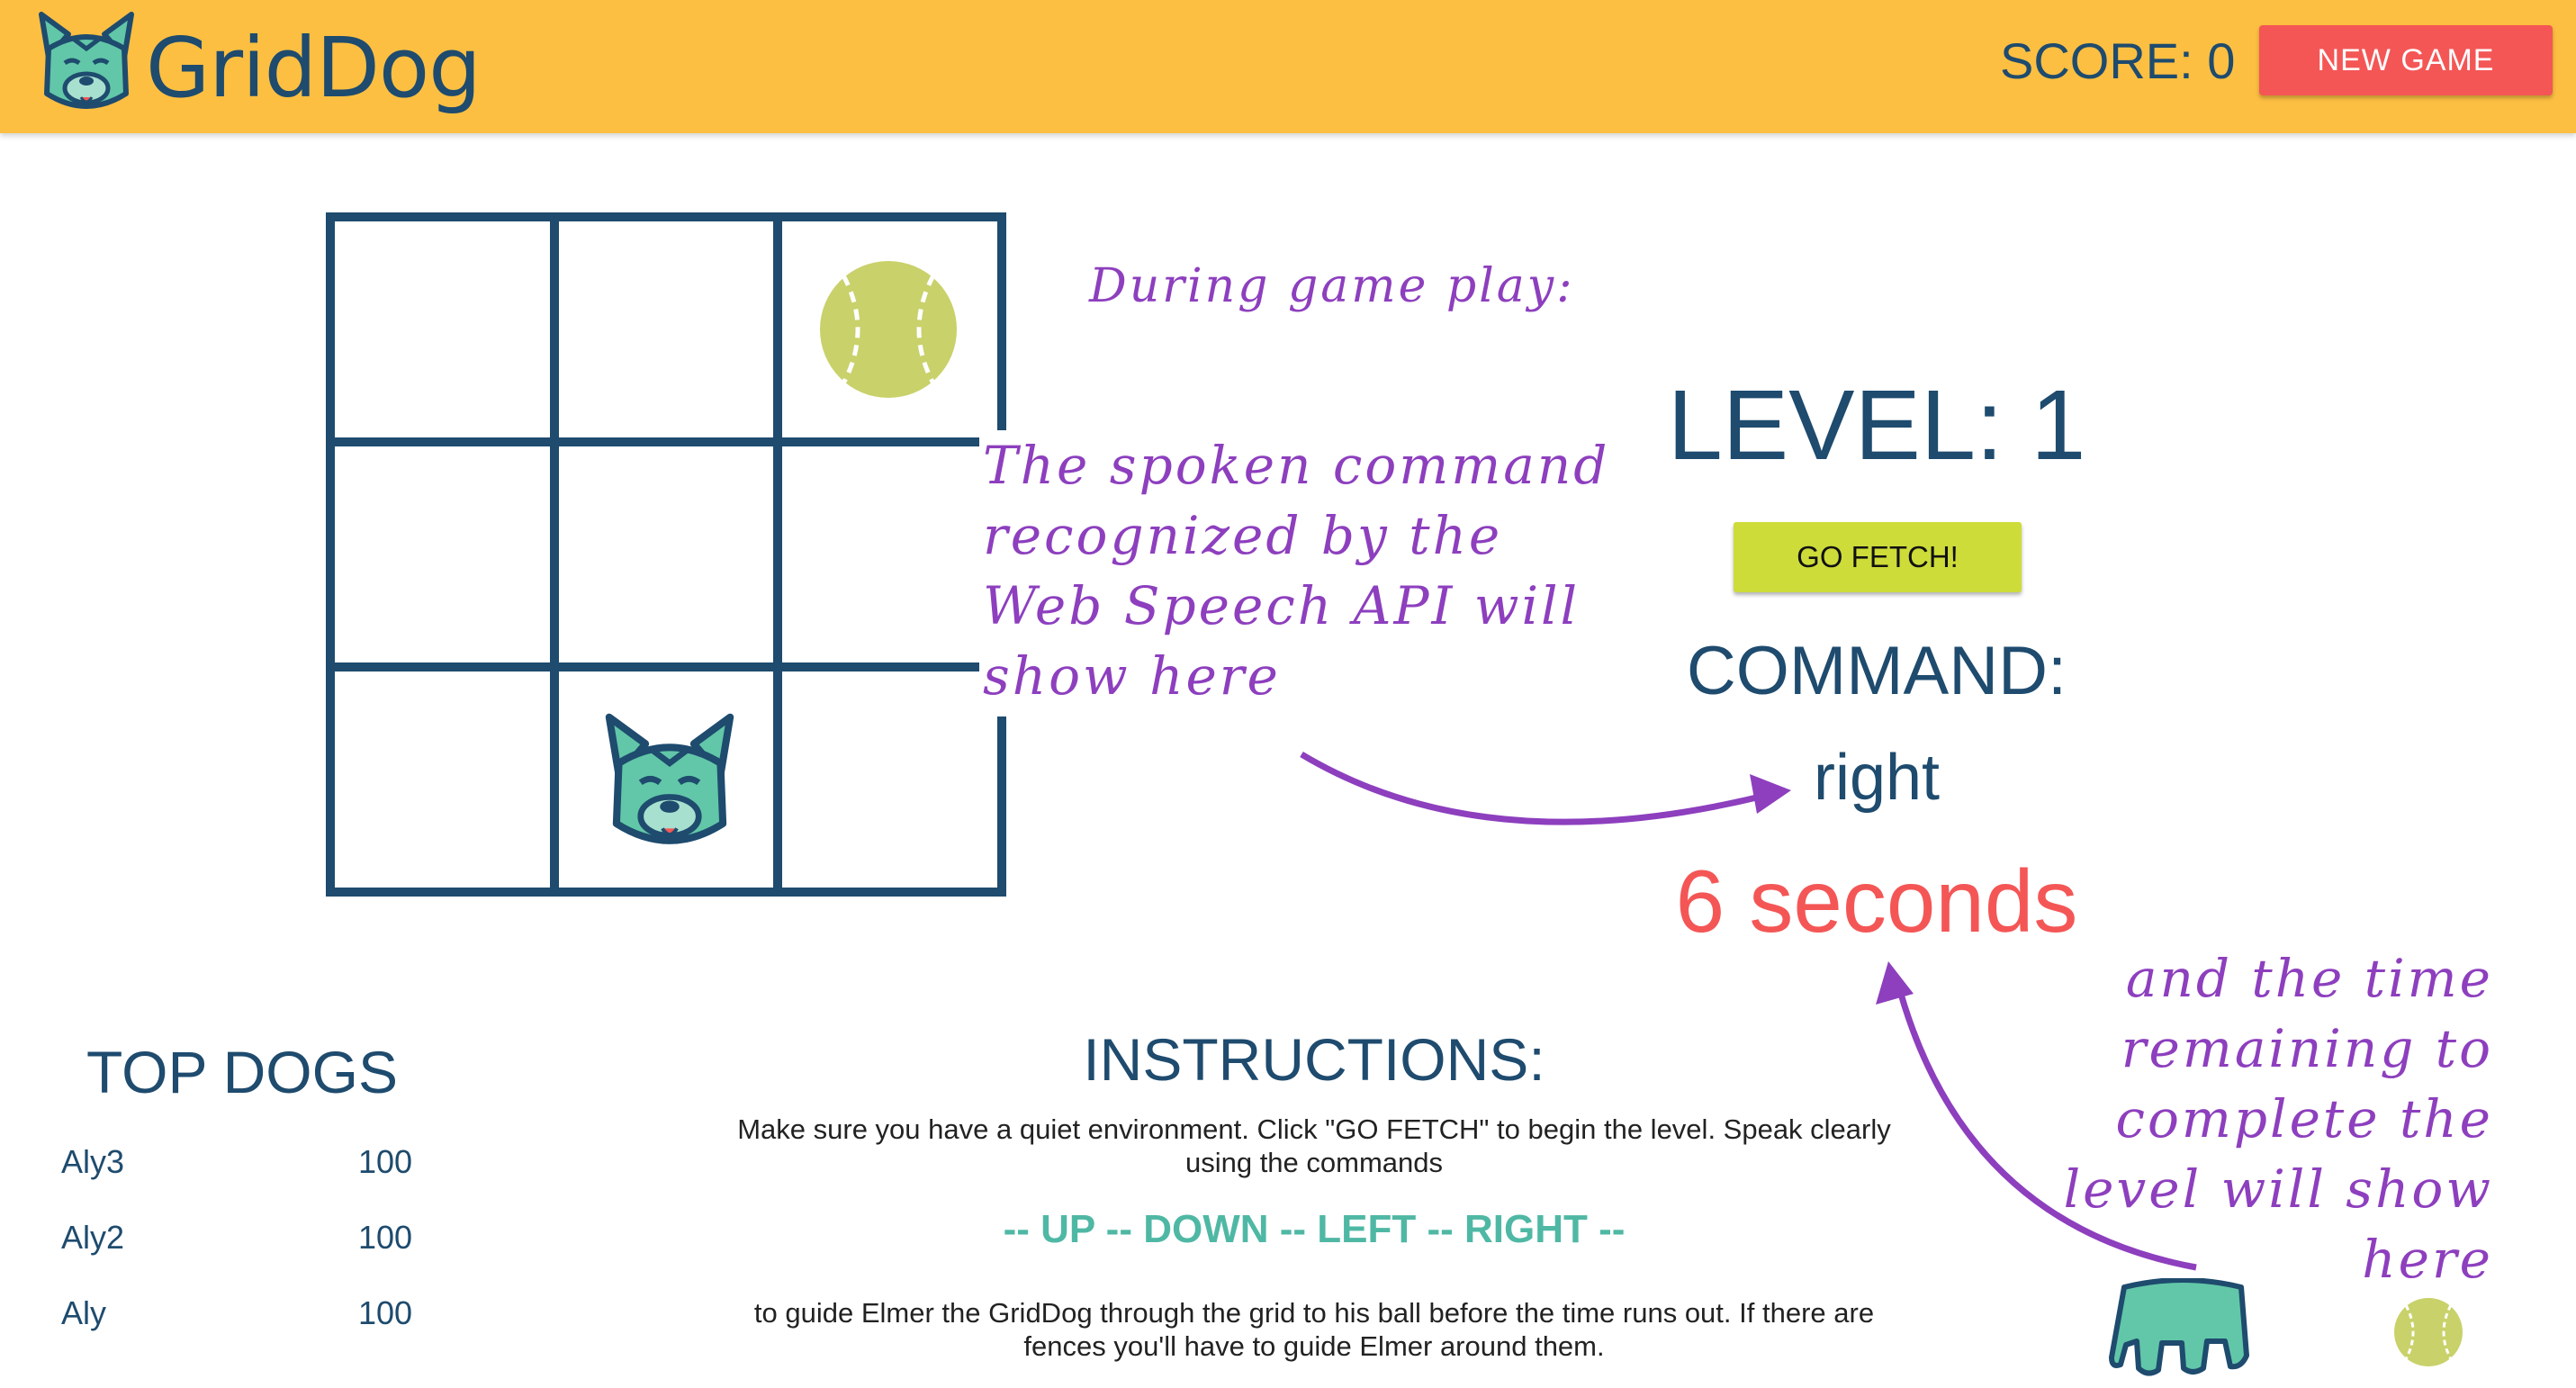  What do you see at coordinates (1288, 66) in the screenshot?
I see `top-bar: GridDog SCORE: 0 NEW GAME` at bounding box center [1288, 66].